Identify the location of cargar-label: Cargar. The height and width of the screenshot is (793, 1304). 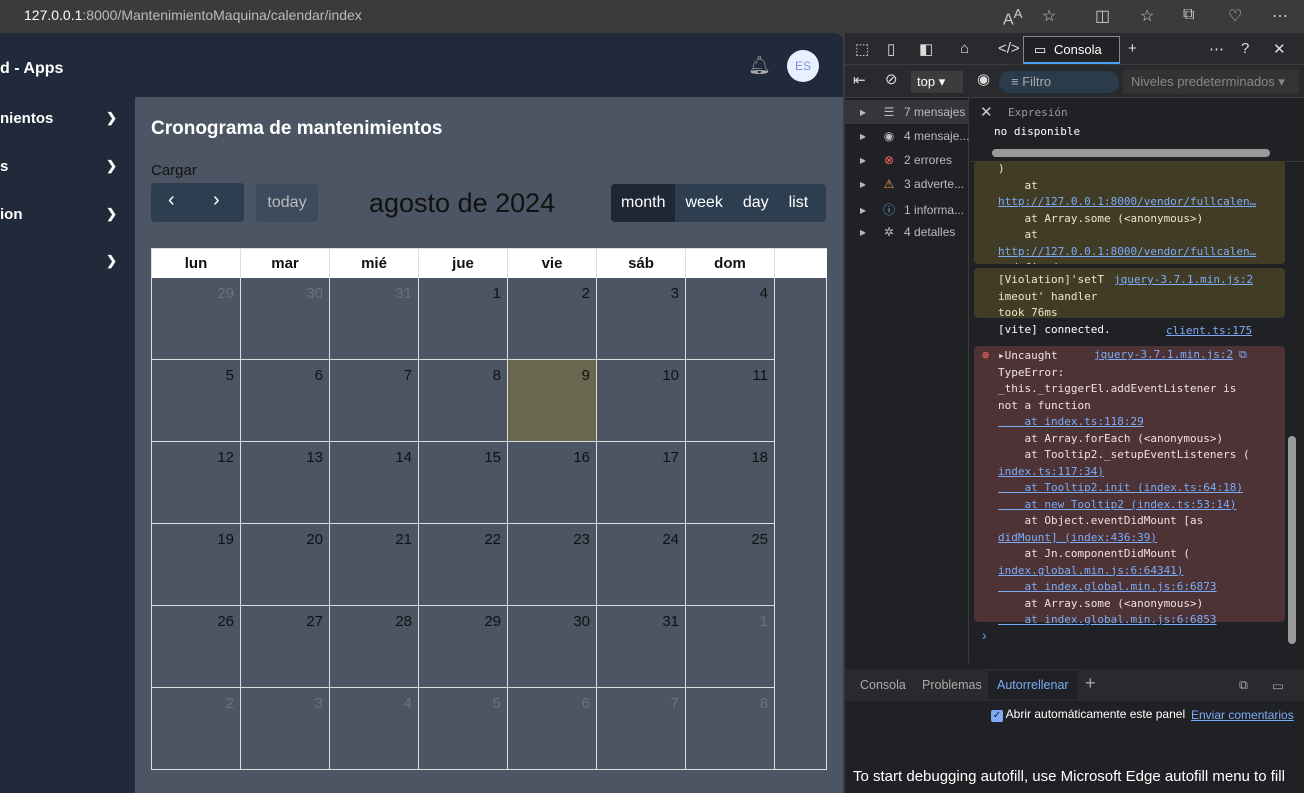
(174, 170).